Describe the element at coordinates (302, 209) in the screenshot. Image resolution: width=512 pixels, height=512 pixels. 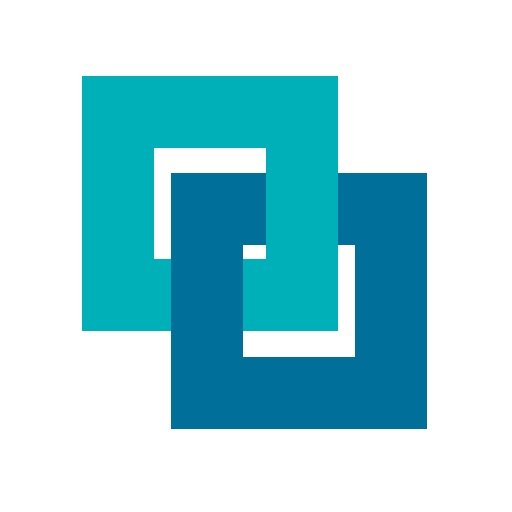
I see `teal-overlap-top` at that location.